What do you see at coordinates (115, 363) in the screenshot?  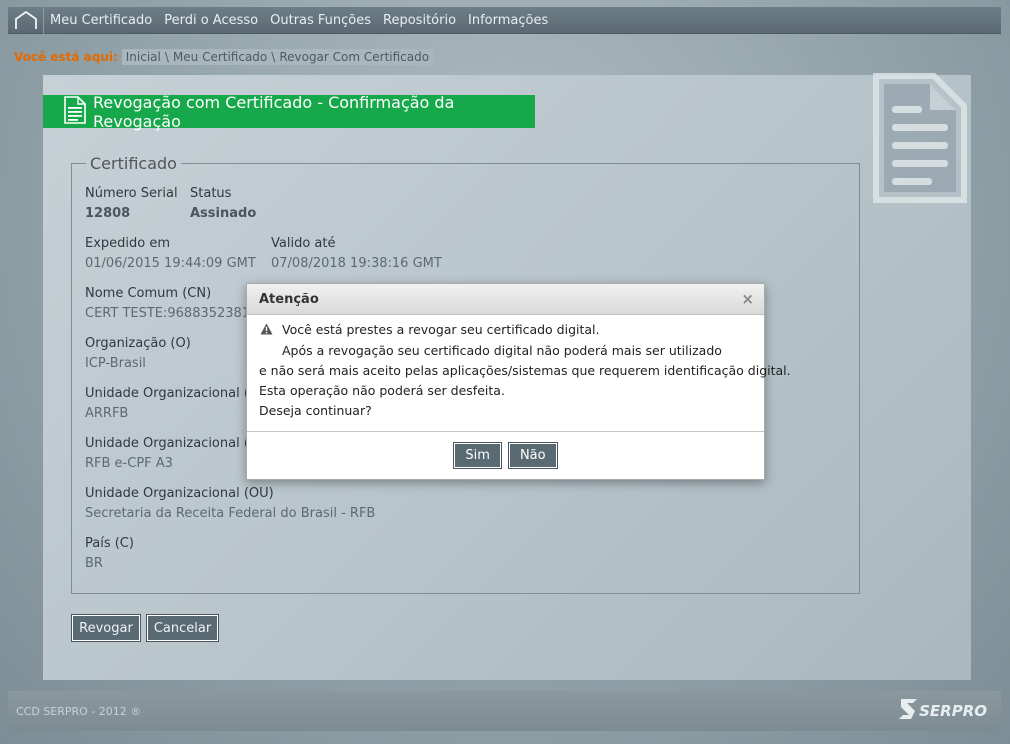 I see `org-value: ICP-Brasil` at bounding box center [115, 363].